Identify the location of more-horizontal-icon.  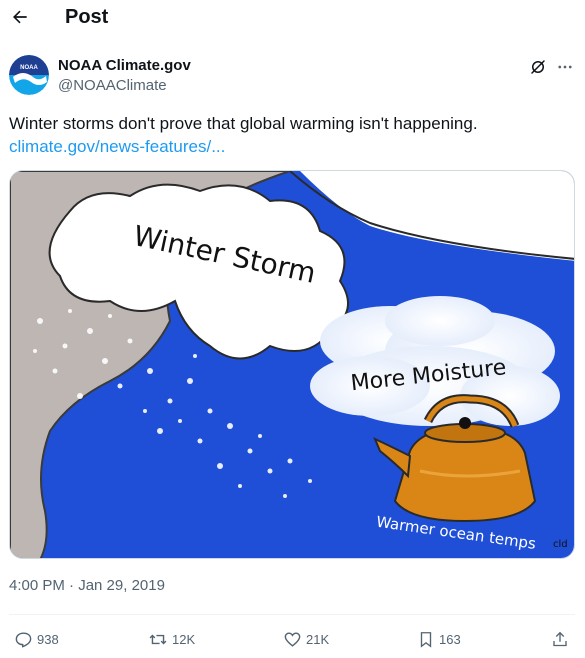
(565, 67).